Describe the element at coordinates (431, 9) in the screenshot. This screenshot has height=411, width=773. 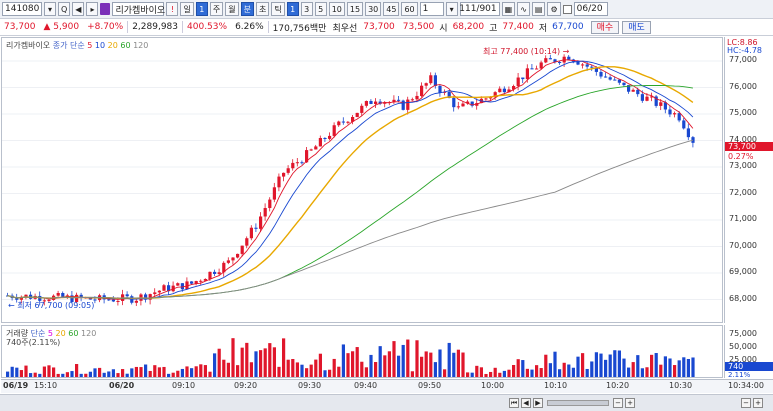
I see `count-input: 1` at that location.